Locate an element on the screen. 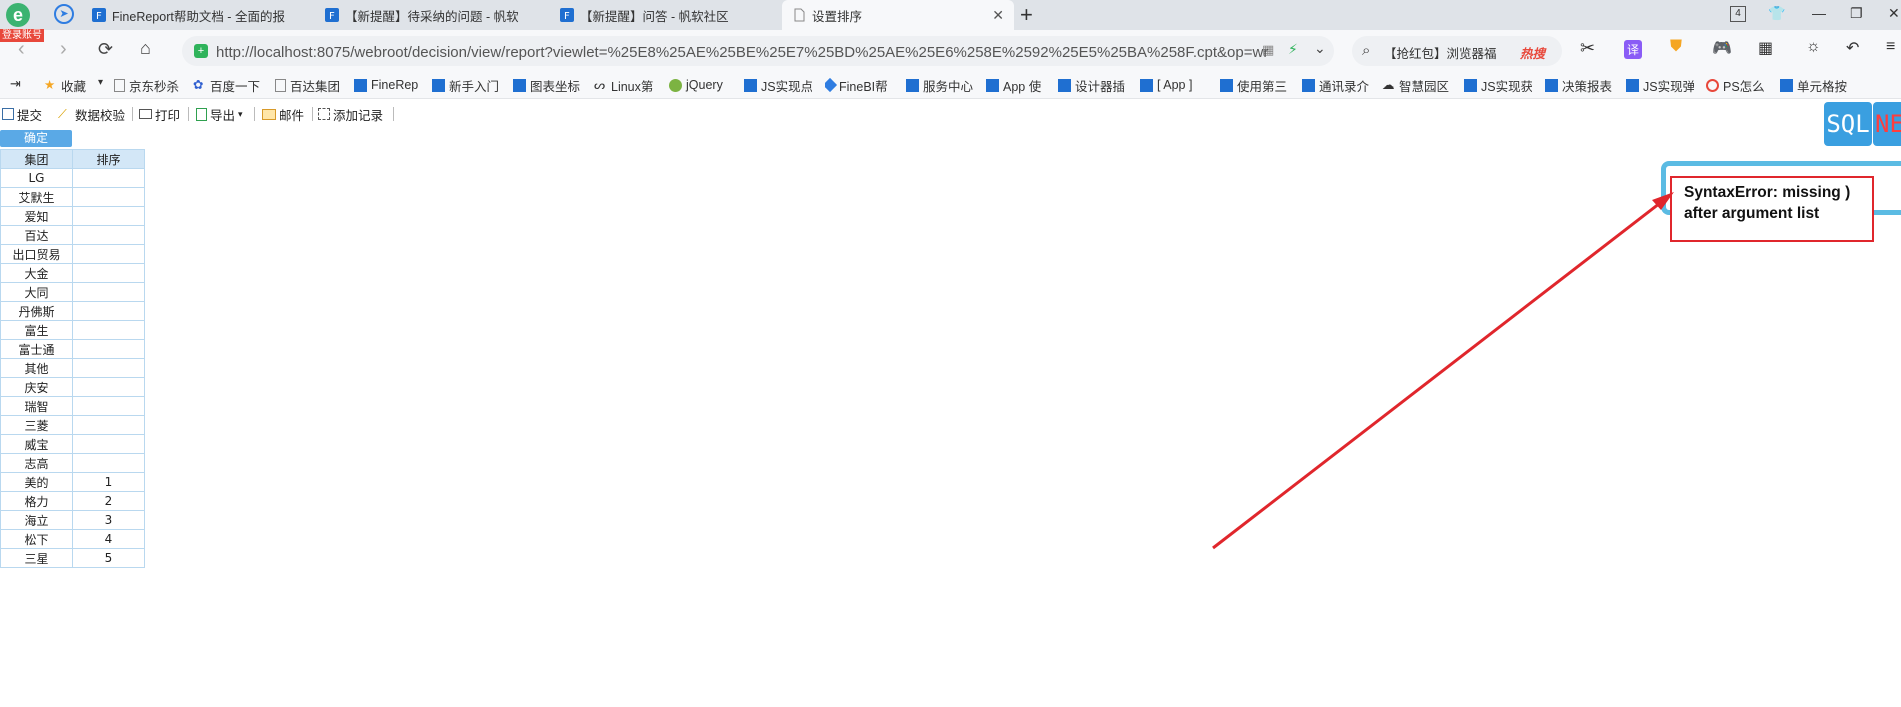 This screenshot has width=1901, height=707. browser-logo-icon: e is located at coordinates (18, 15).